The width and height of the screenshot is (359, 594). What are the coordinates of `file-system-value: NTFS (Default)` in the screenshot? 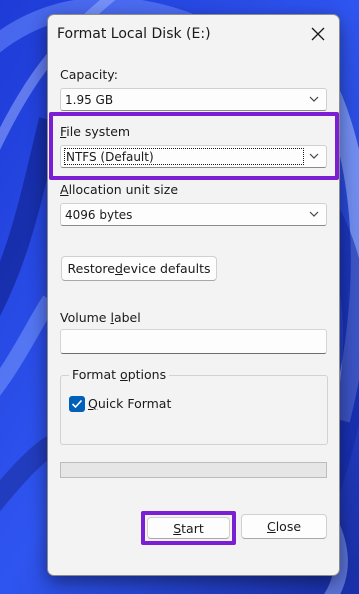 It's located at (110, 157).